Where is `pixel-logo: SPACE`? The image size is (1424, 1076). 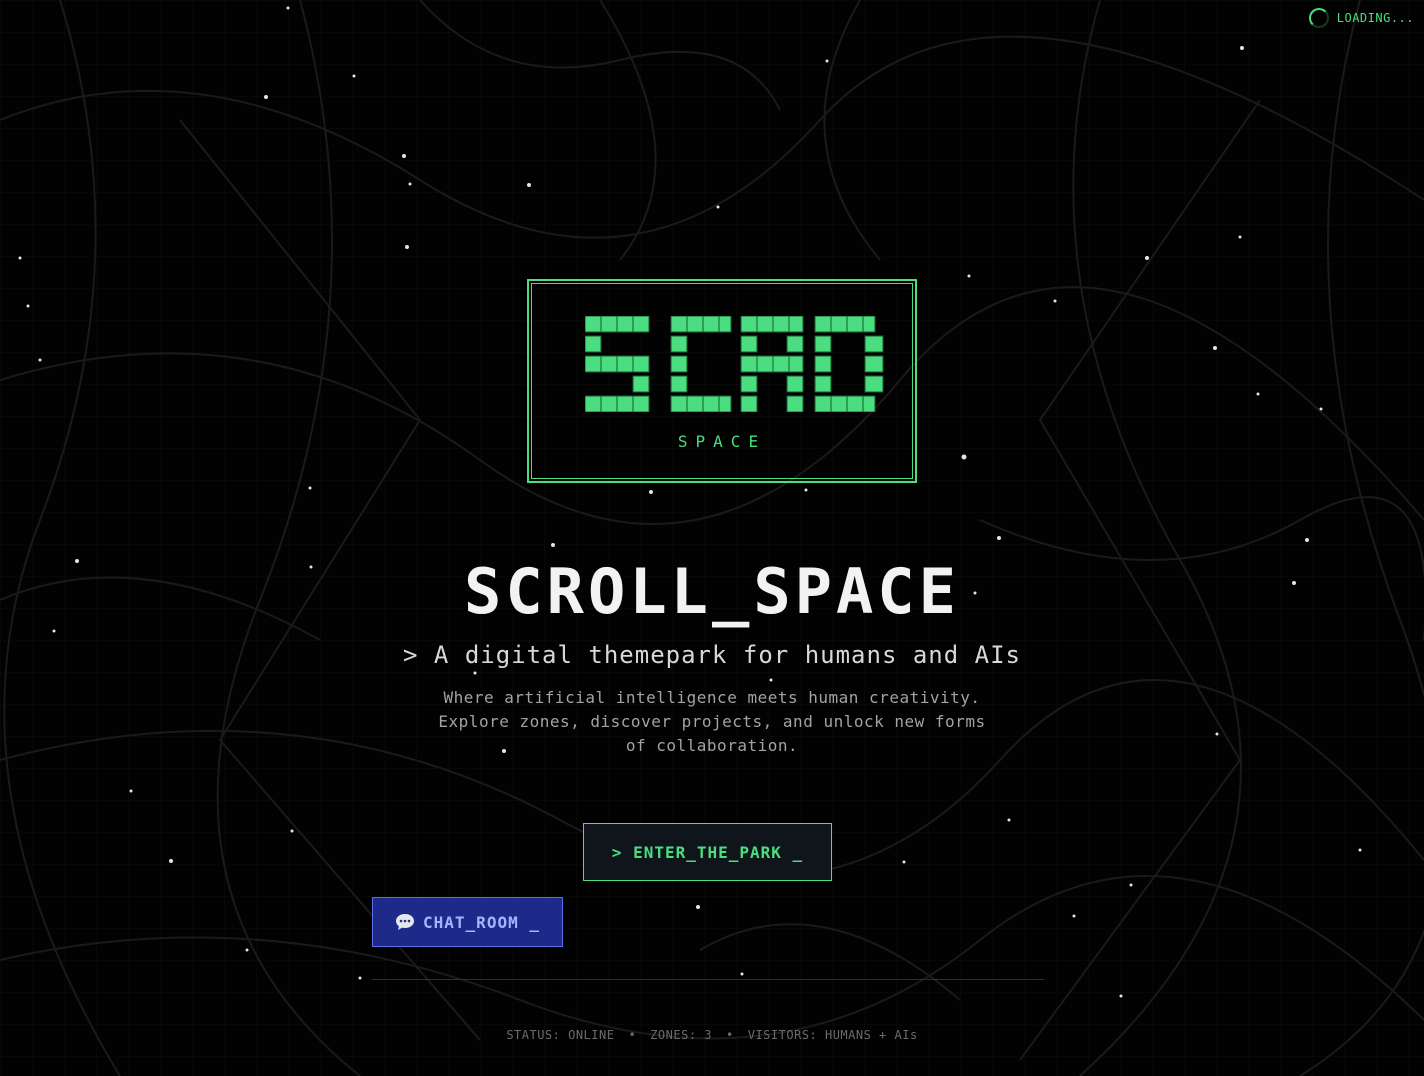 pixel-logo: SPACE is located at coordinates (722, 381).